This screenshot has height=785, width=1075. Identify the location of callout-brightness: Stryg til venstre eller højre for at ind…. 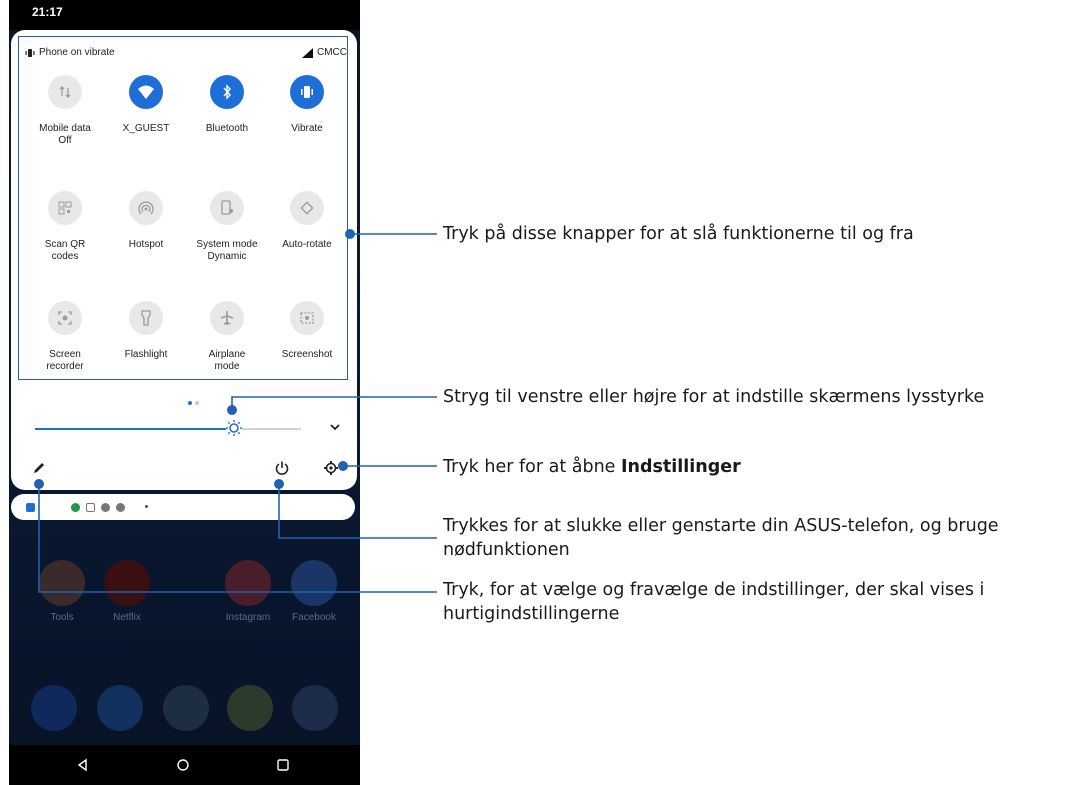
(714, 397).